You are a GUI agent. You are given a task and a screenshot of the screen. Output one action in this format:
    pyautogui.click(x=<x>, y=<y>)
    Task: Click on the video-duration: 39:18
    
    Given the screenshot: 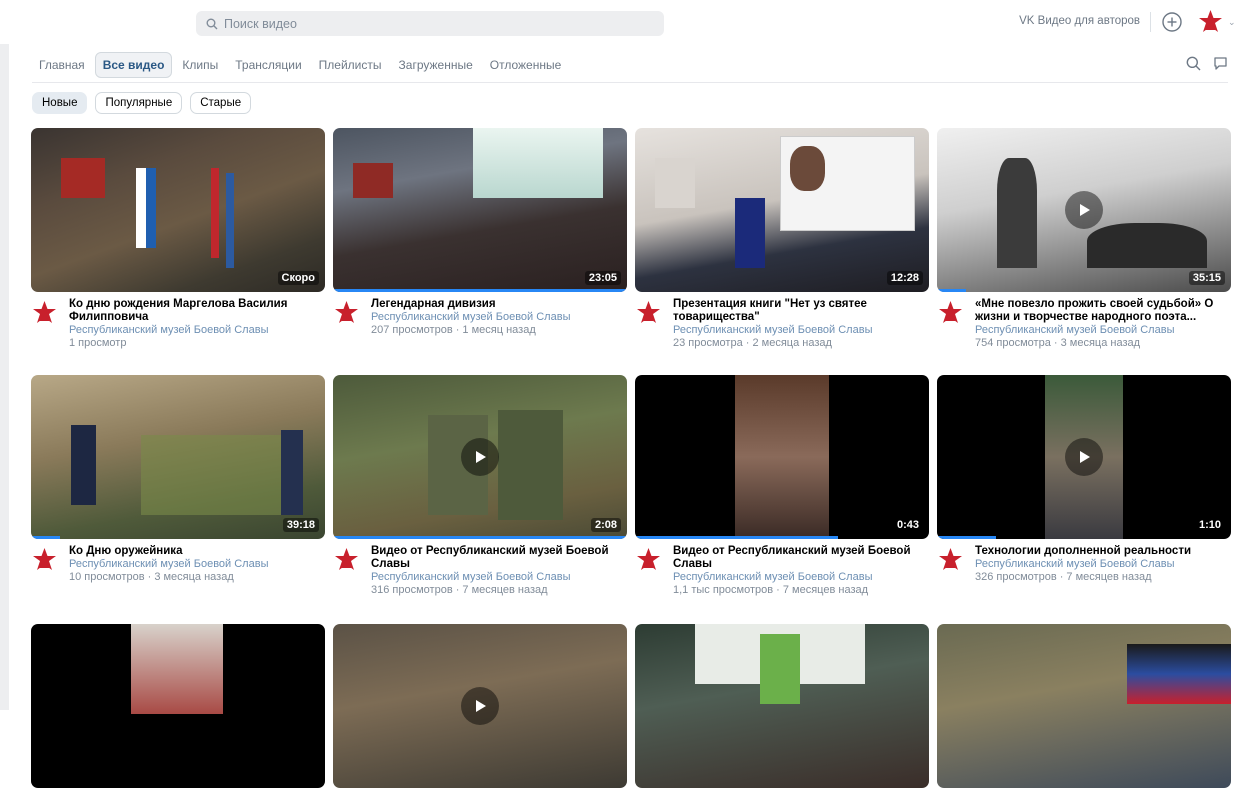 What is the action you would take?
    pyautogui.click(x=300, y=525)
    